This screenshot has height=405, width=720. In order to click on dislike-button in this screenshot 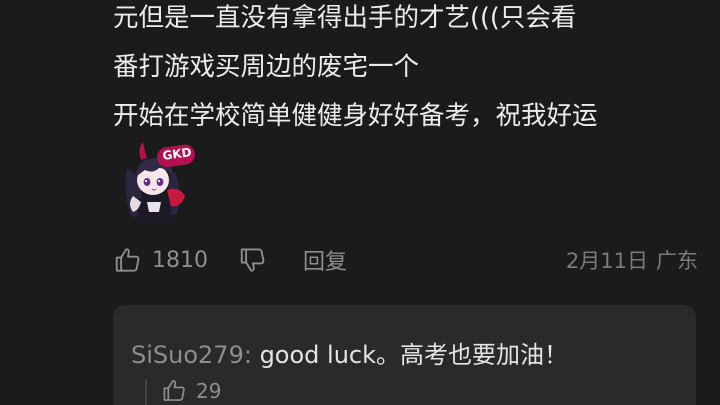, I will do `click(253, 260)`.